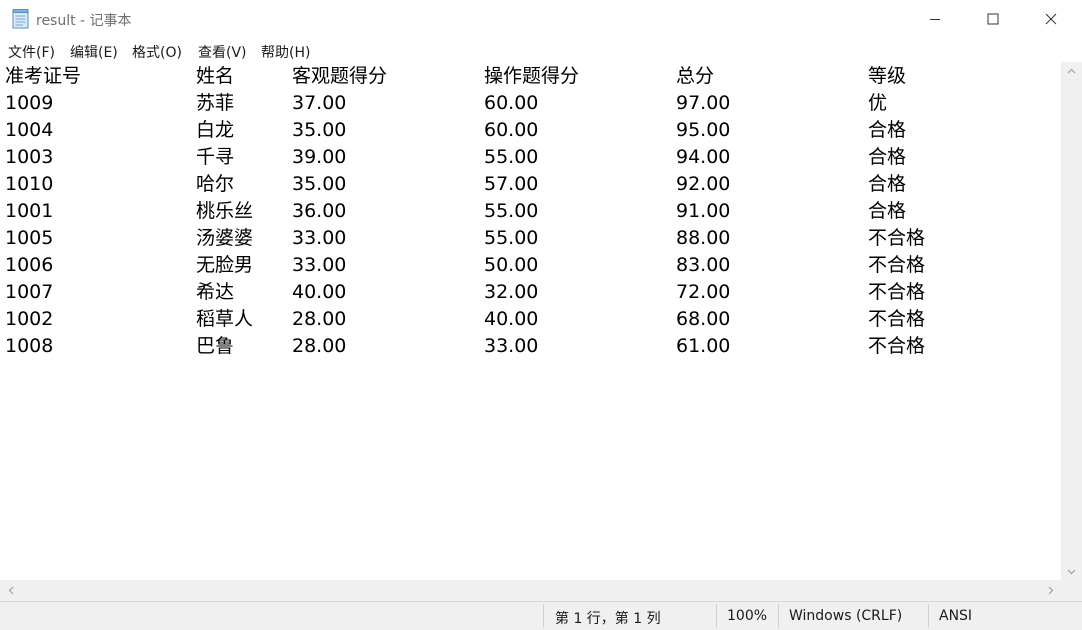 The image size is (1082, 630). What do you see at coordinates (530, 590) in the screenshot?
I see `horizontal-scrollbar` at bounding box center [530, 590].